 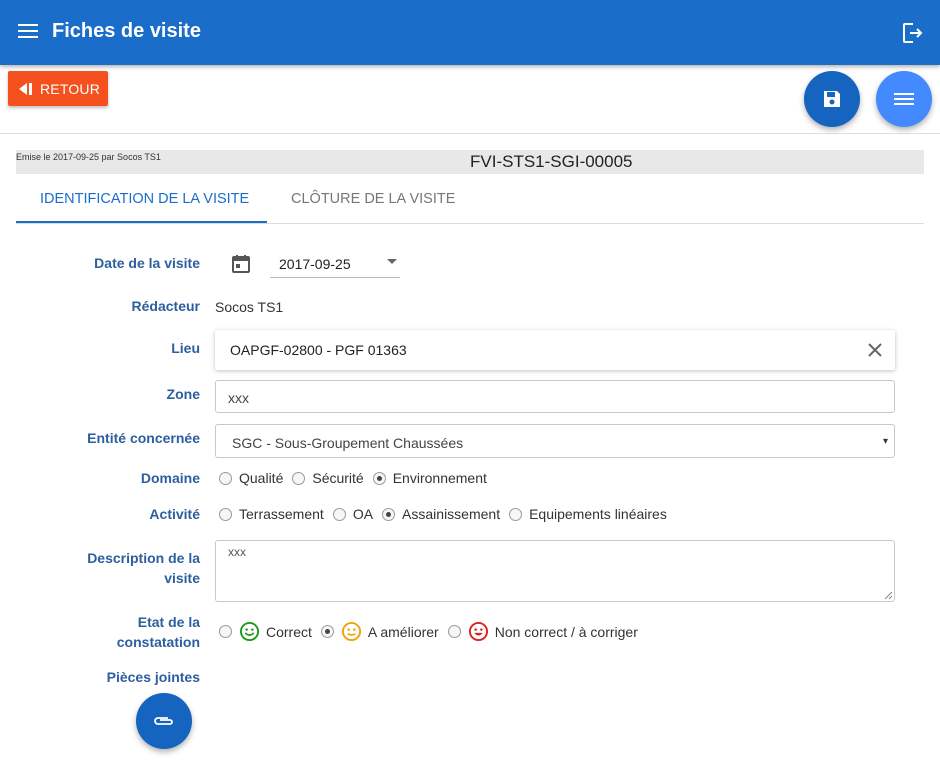 What do you see at coordinates (289, 632) in the screenshot?
I see `radio-label-correct: Correct` at bounding box center [289, 632].